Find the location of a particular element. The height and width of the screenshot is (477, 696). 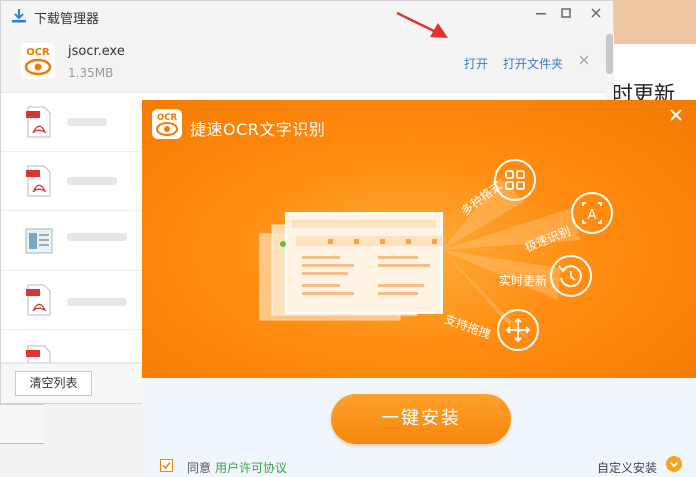

maximize-button is located at coordinates (566, 16).